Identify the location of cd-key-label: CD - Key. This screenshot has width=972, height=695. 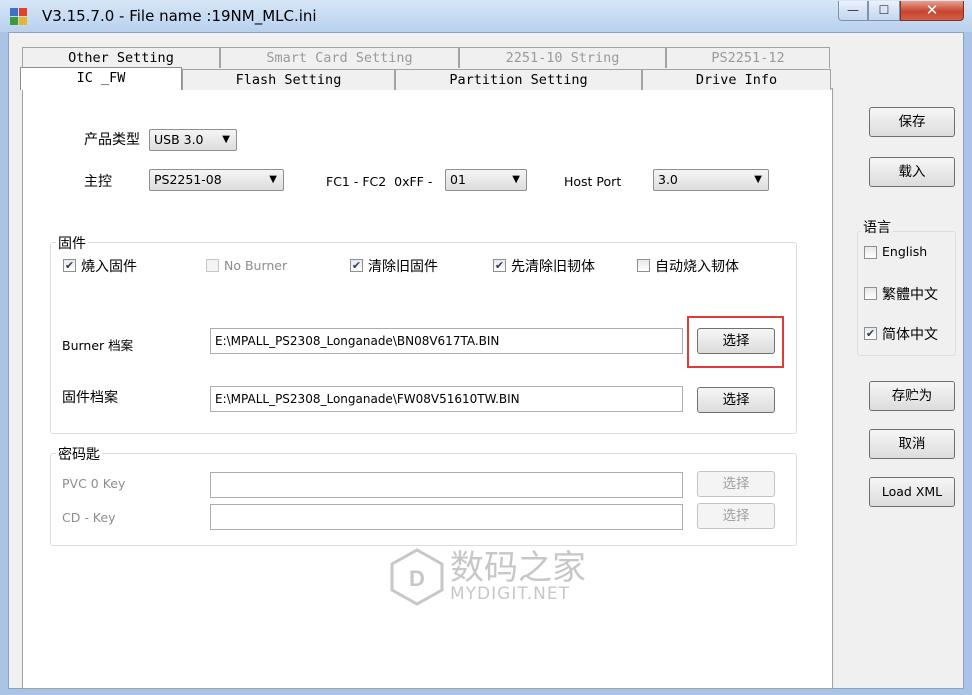
(89, 517).